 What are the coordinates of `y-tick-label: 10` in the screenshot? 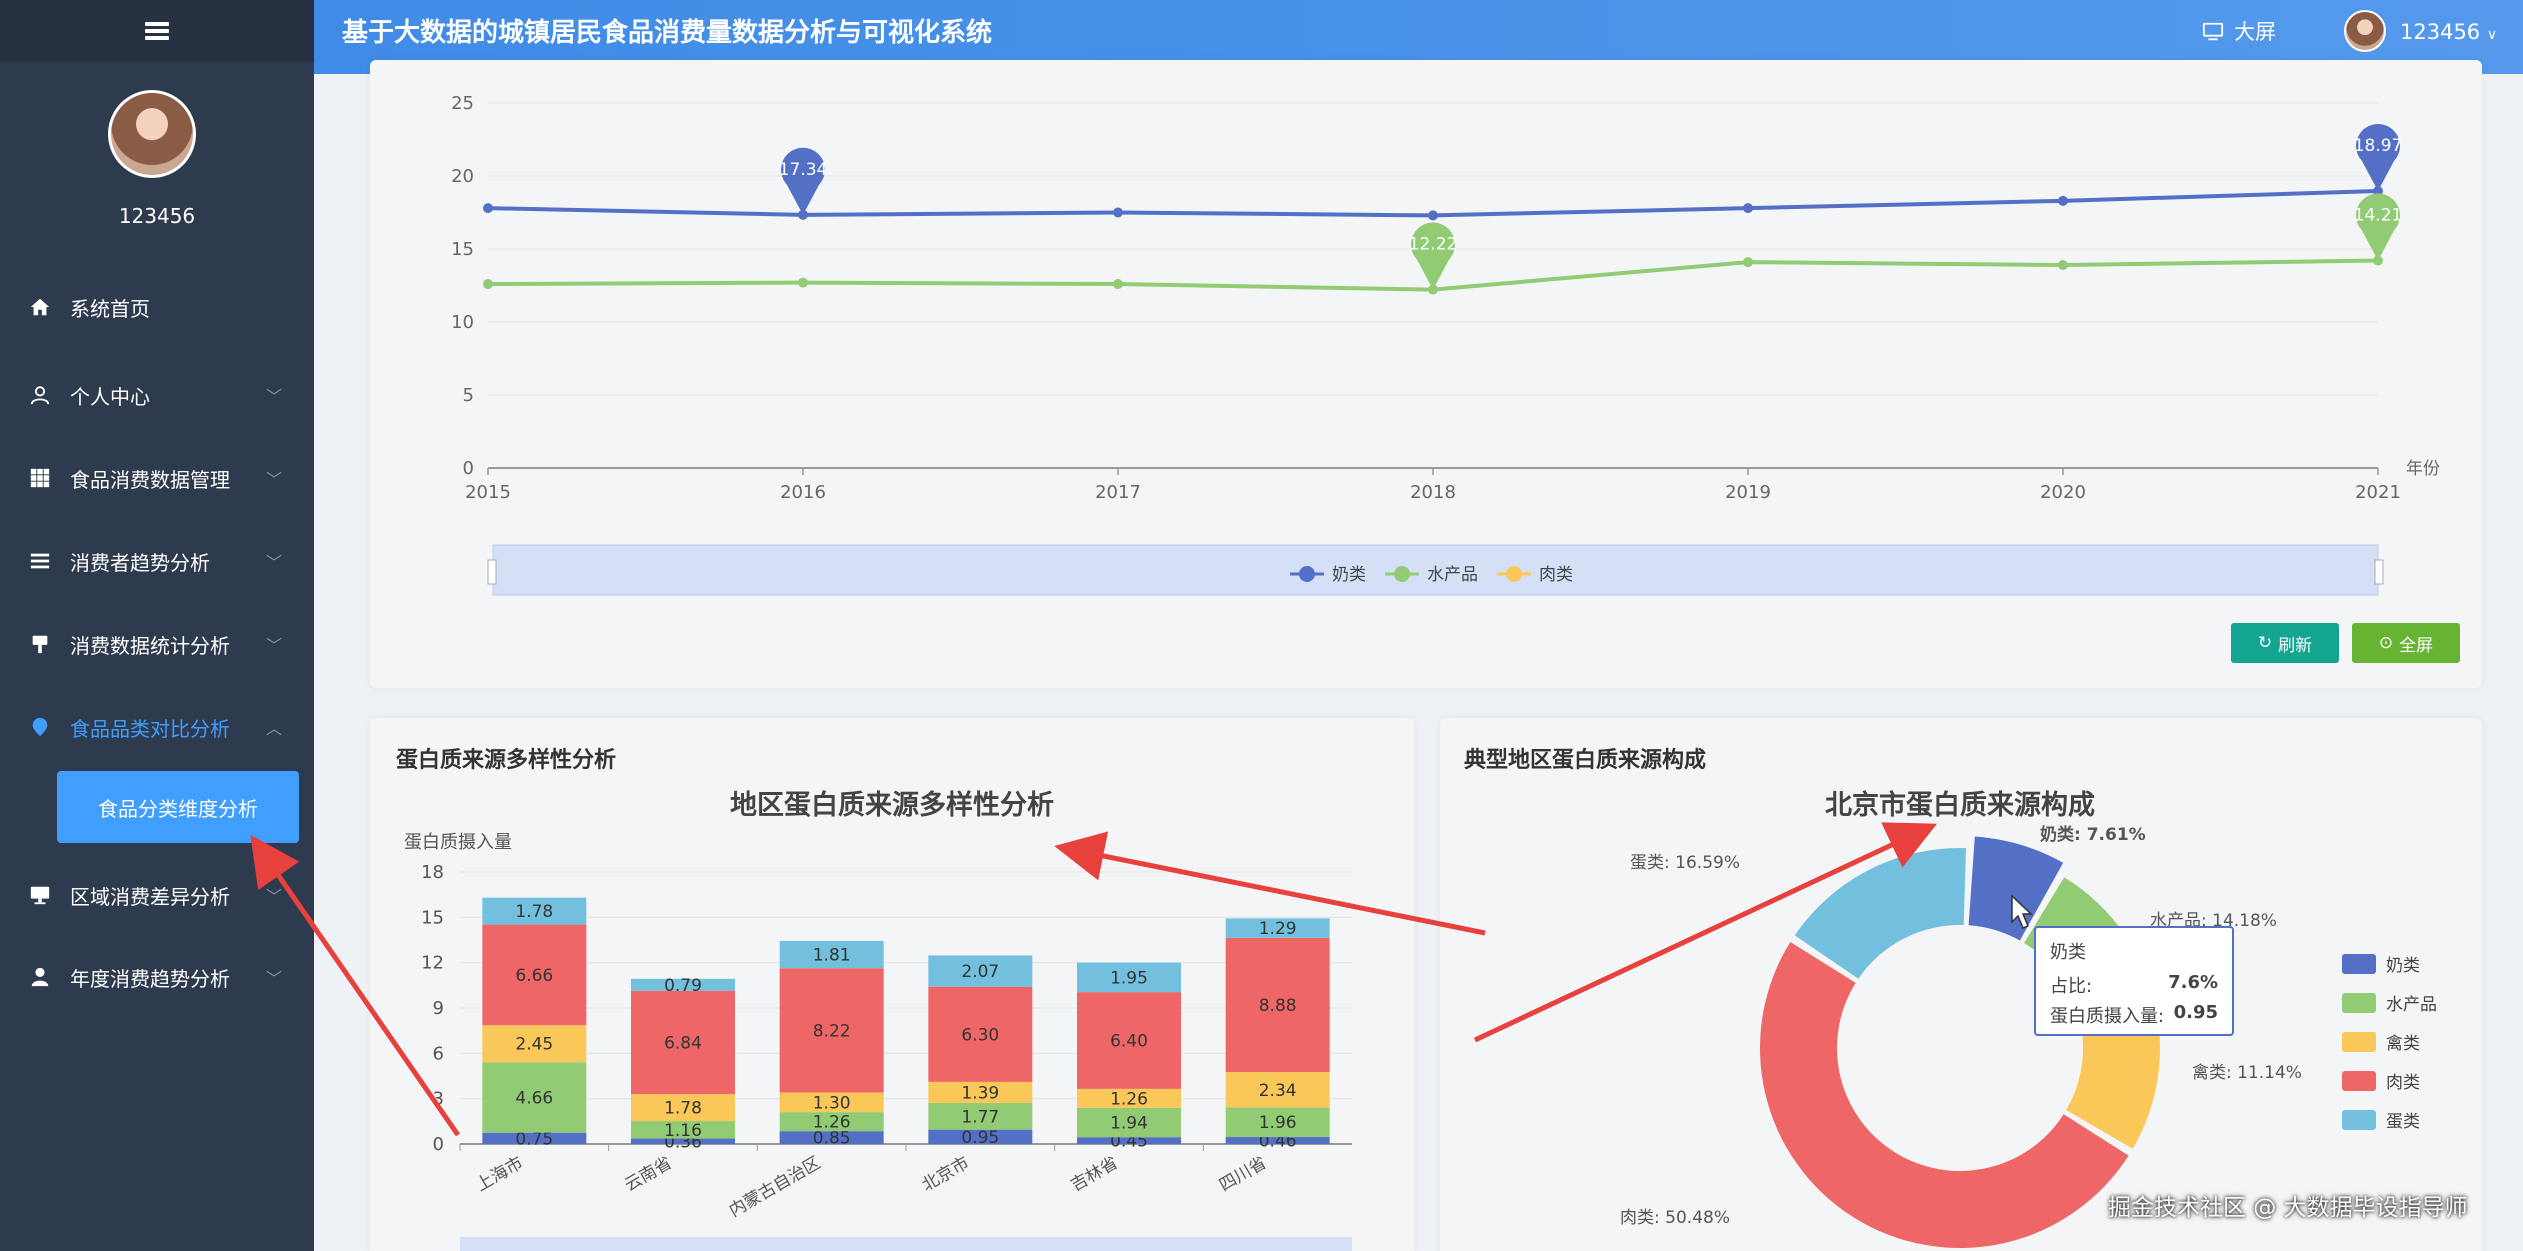 It's located at (462, 322).